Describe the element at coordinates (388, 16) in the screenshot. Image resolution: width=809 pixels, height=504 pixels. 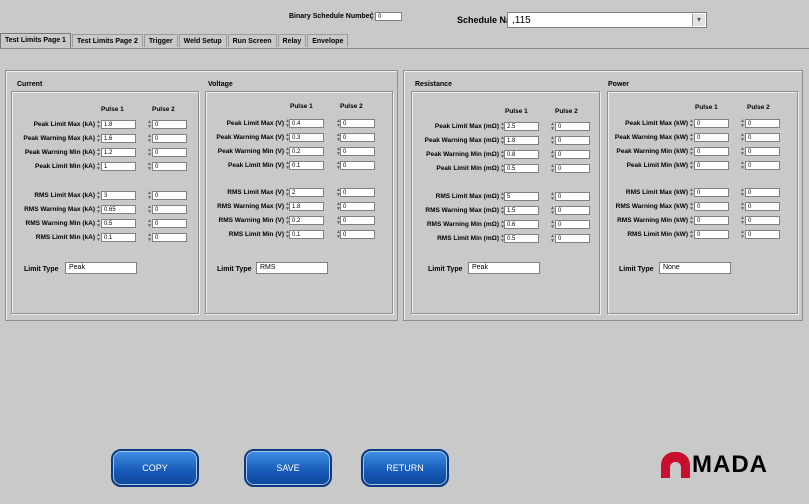
I see `binary-schedule-input: 0` at that location.